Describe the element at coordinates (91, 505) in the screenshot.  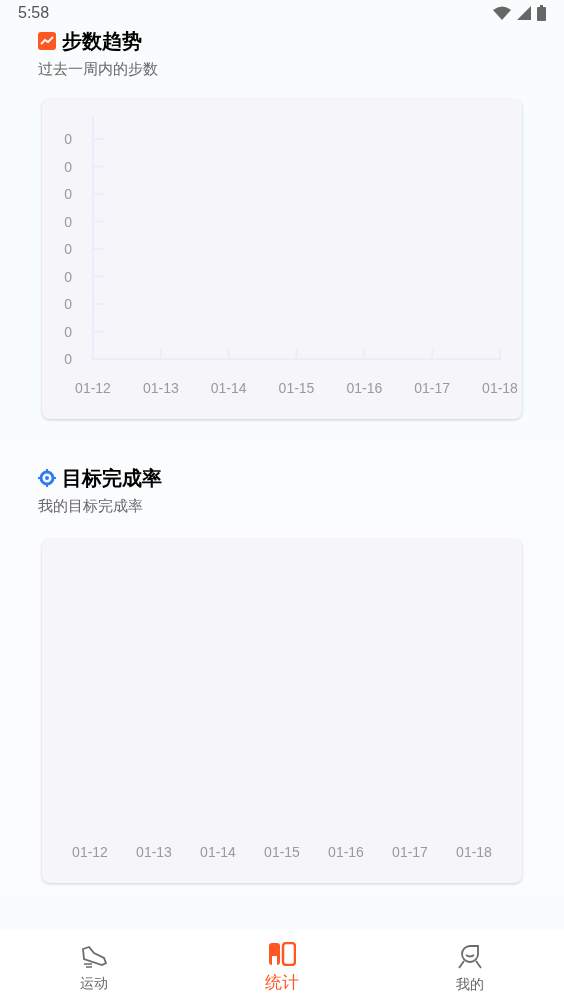
I see `section-subtitle: 我的目标完成率` at that location.